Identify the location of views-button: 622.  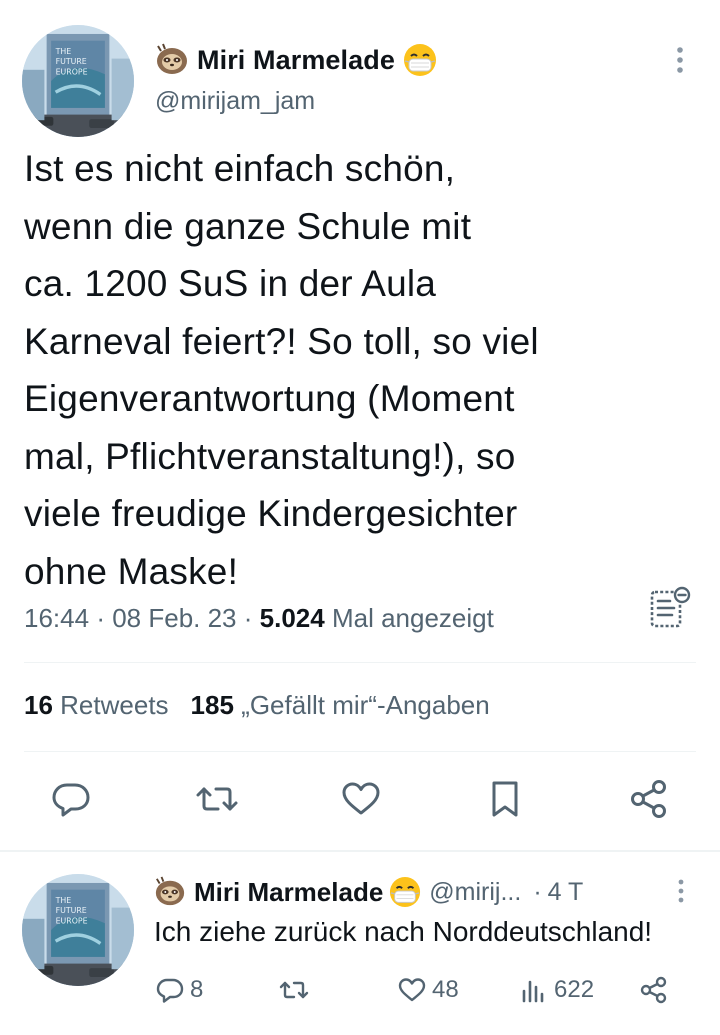
(556, 990).